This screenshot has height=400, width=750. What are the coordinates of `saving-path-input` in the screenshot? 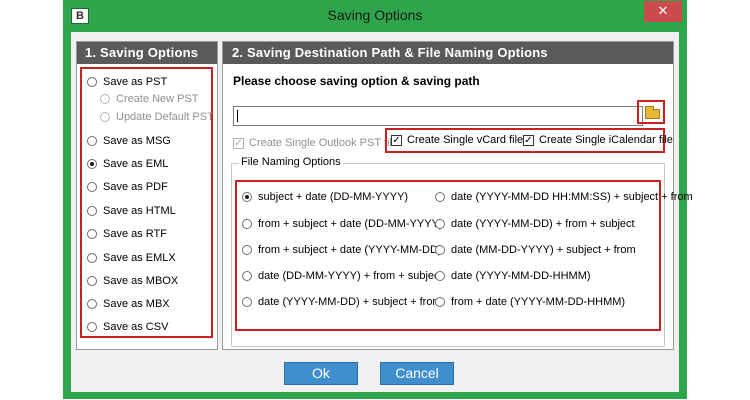 It's located at (438, 116).